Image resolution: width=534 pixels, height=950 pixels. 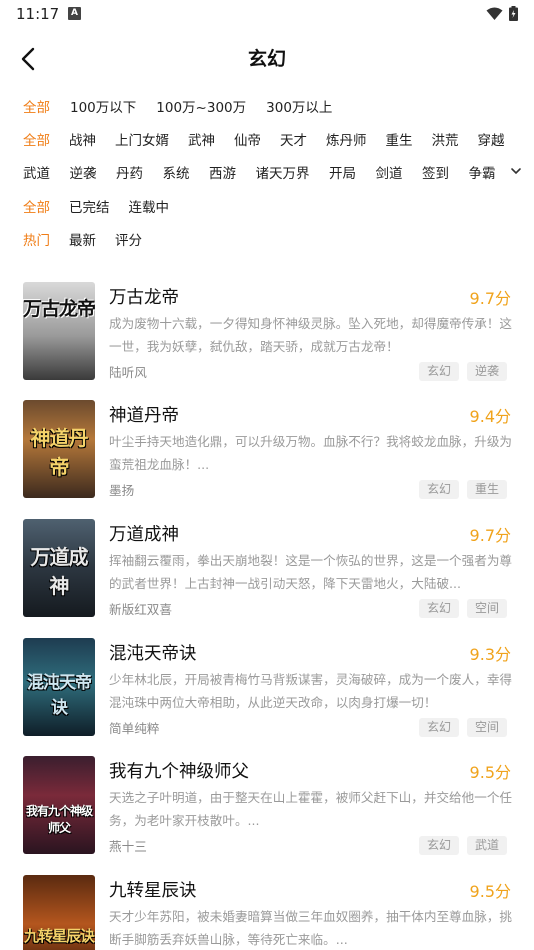 I want to click on filter-word-under-1m: 100万以下, so click(x=103, y=106).